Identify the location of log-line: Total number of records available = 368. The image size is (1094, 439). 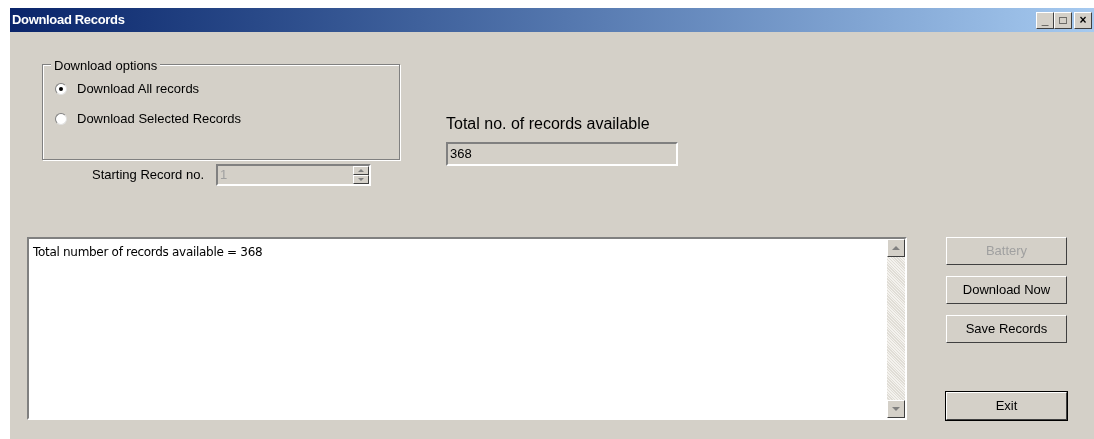
(148, 252).